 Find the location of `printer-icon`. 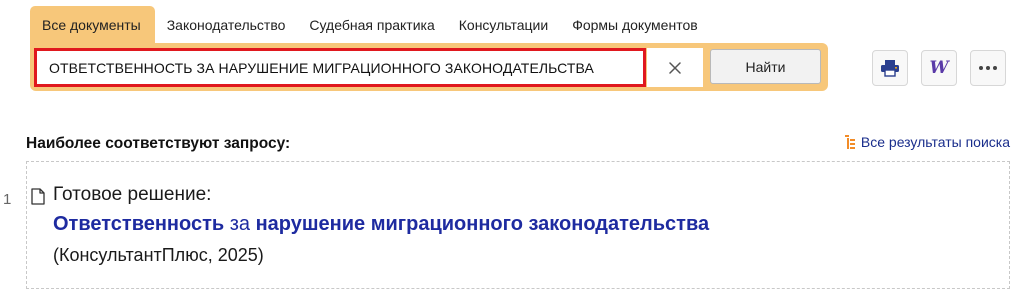

printer-icon is located at coordinates (890, 68).